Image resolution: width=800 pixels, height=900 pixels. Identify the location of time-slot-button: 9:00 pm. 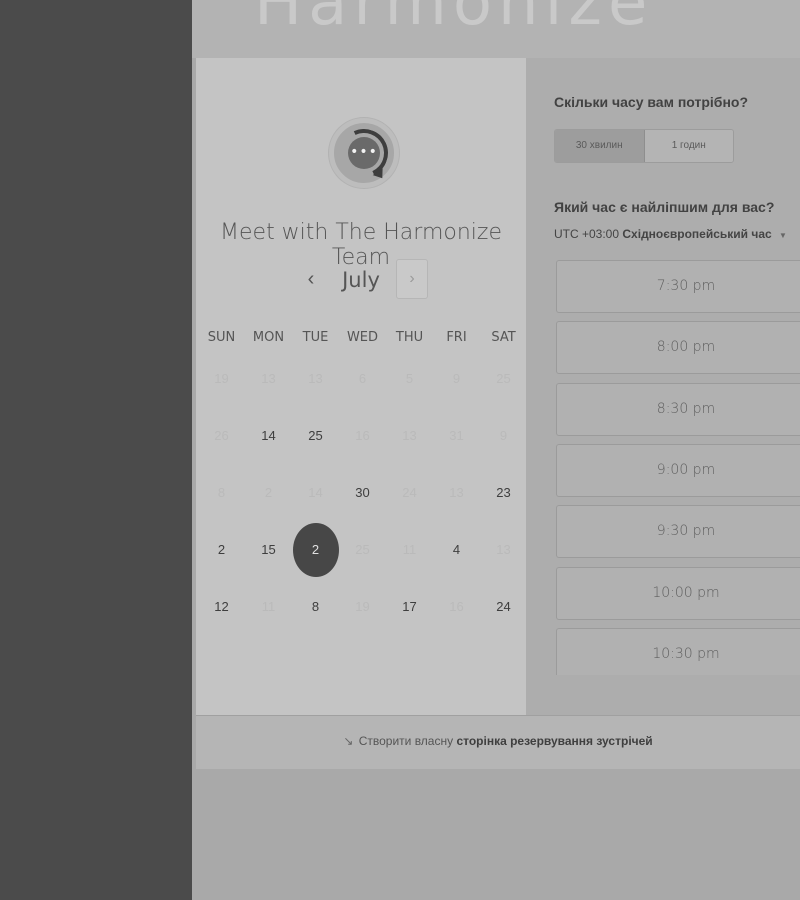
(678, 470).